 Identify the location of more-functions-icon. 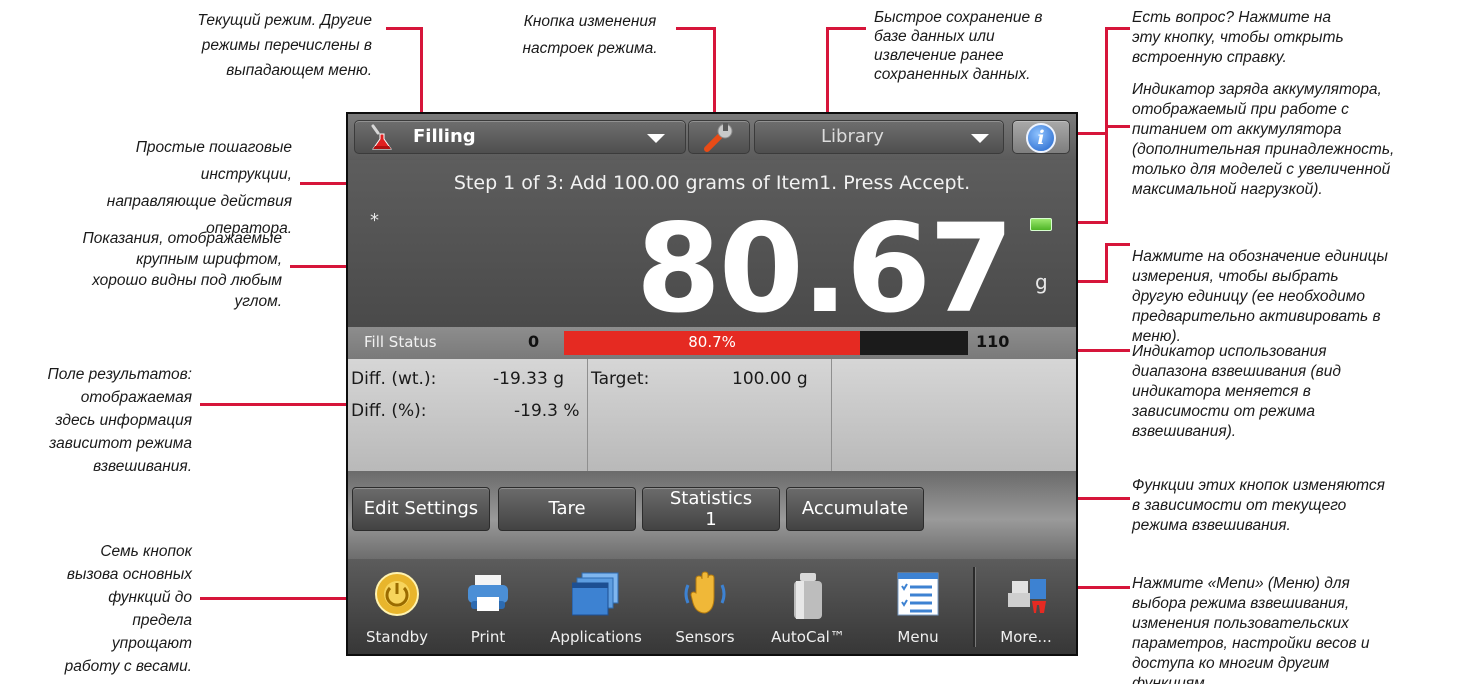
(1027, 596).